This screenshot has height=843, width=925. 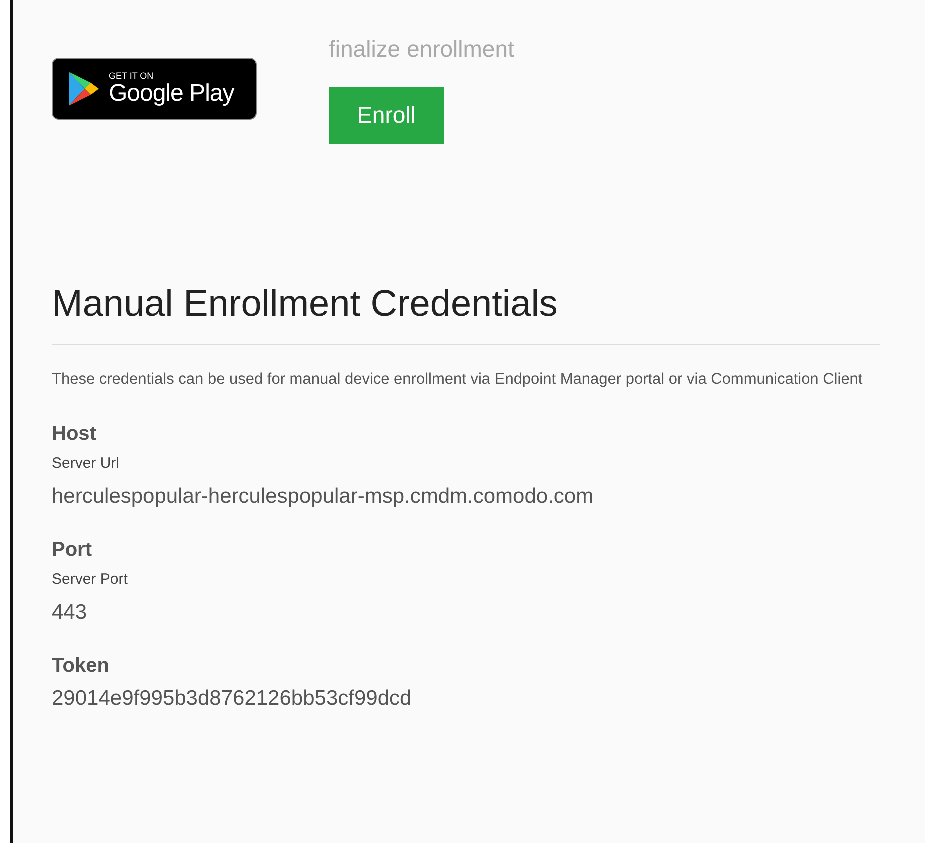 I want to click on field-value: herculespopular-herculespopular-msp.cmdm.comodo.com, so click(x=323, y=497).